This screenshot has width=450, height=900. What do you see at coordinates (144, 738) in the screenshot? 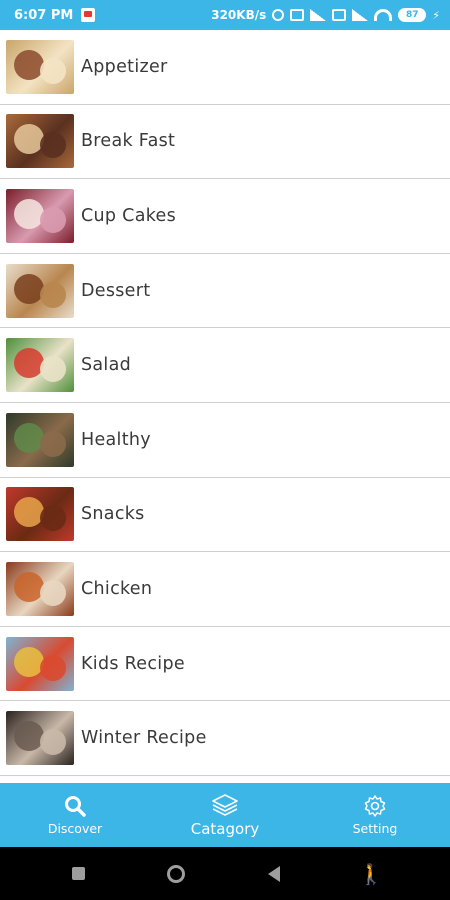
I see `category-label: Winter Recipe` at bounding box center [144, 738].